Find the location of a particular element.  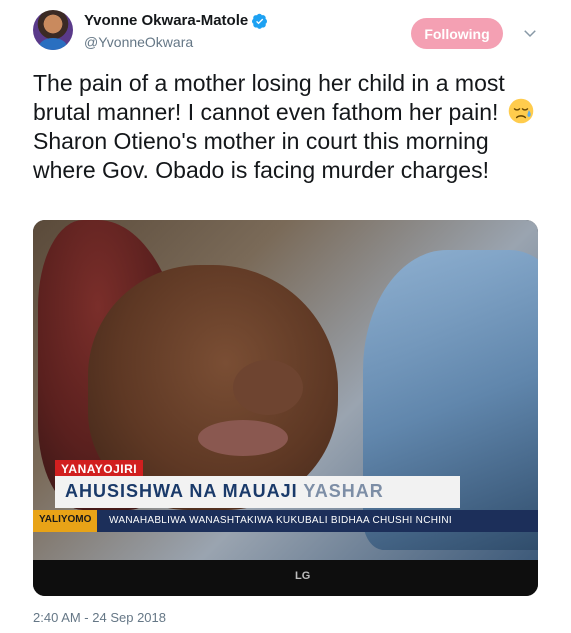

tv-bezel: LG is located at coordinates (285, 578).